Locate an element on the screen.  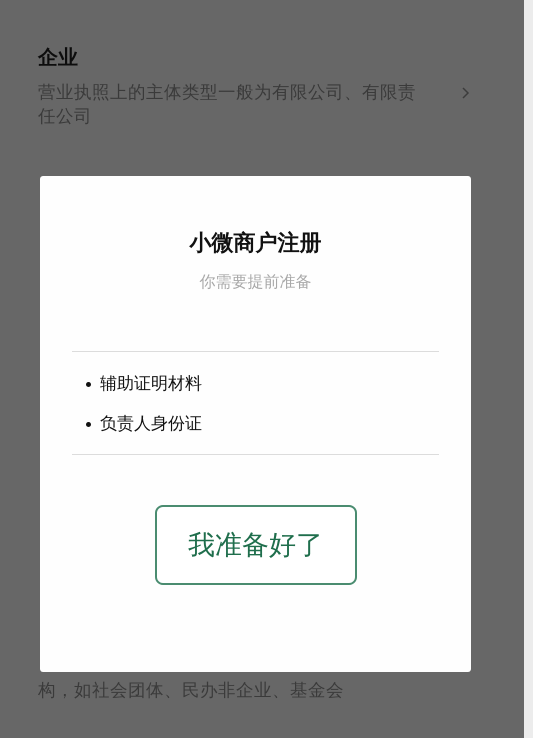
item-title: 企业 is located at coordinates (58, 57).